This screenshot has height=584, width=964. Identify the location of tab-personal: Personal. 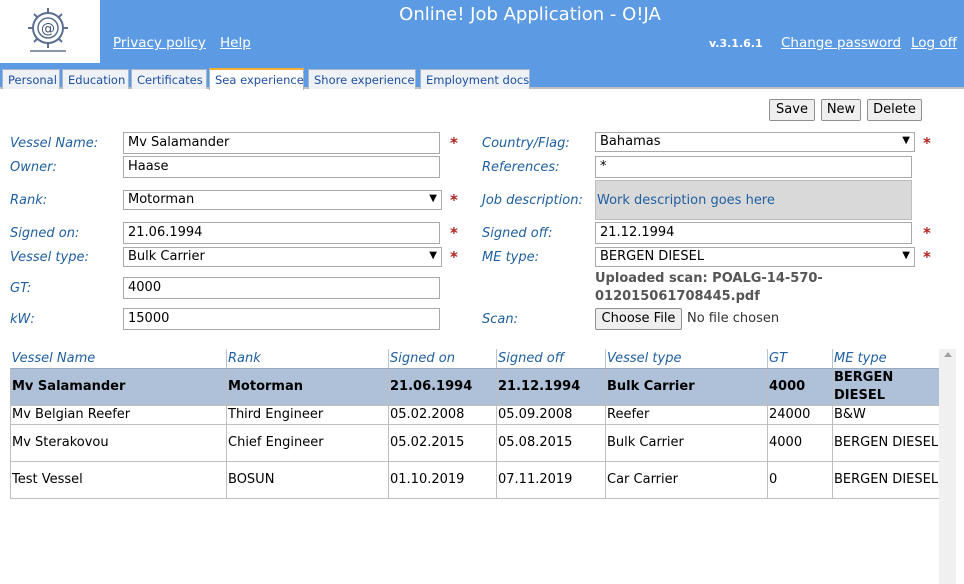
(31, 79).